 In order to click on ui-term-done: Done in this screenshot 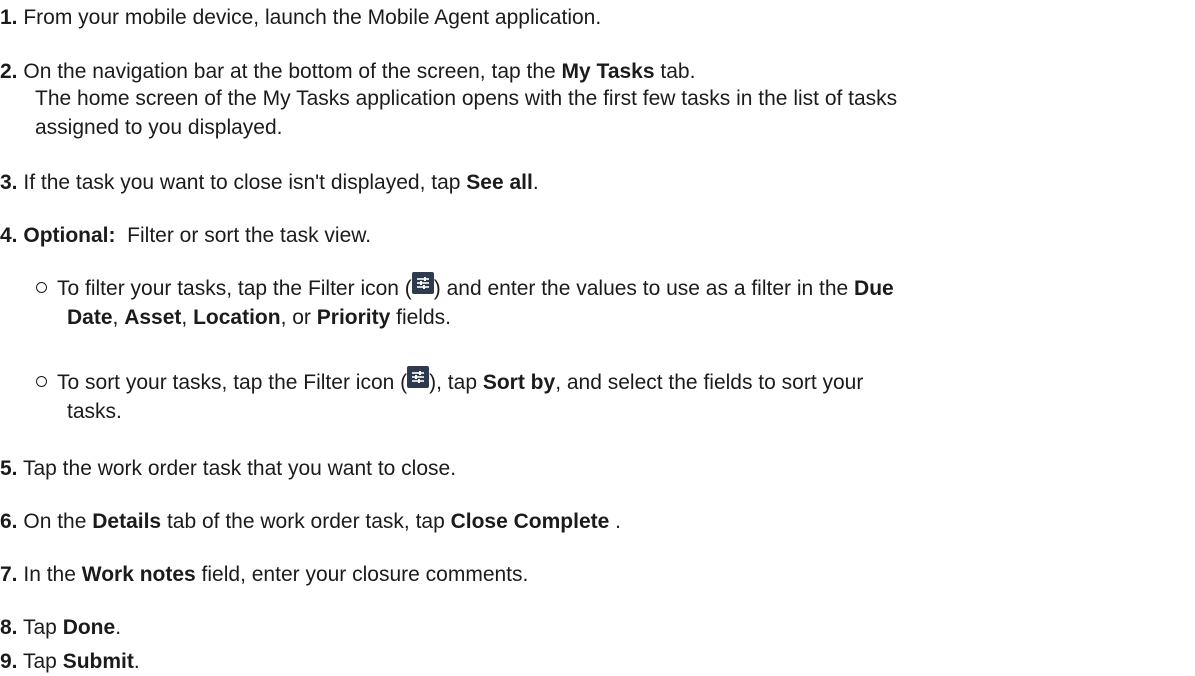, I will do `click(89, 627)`.